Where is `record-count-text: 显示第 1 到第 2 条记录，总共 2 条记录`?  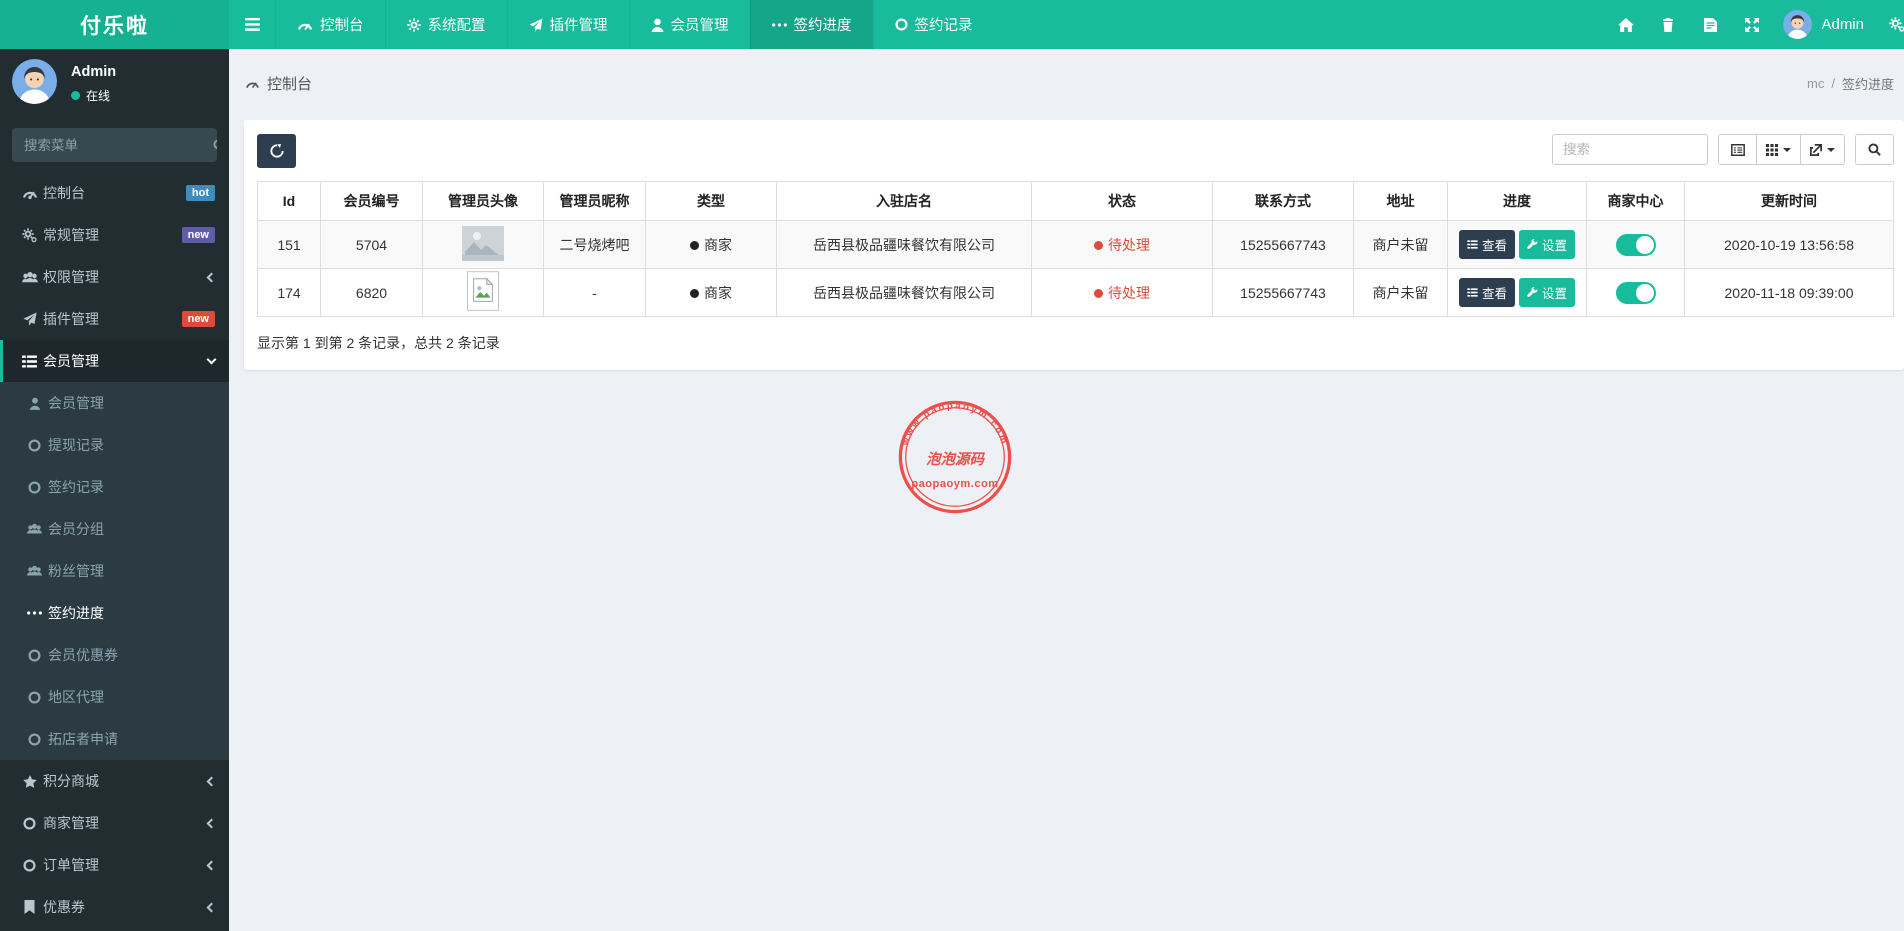 record-count-text: 显示第 1 到第 2 条记录，总共 2 条记录 is located at coordinates (378, 343).